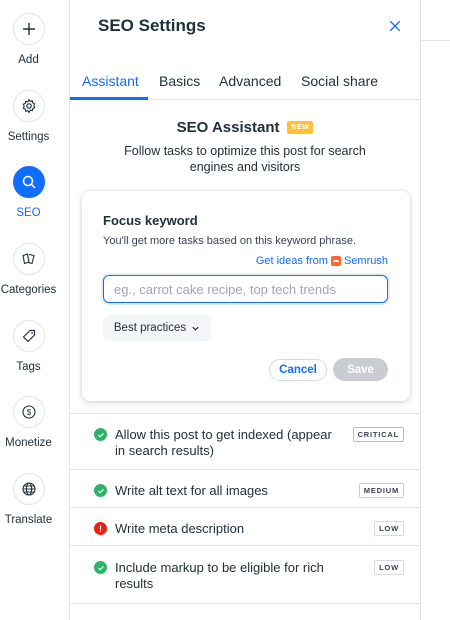  Describe the element at coordinates (335, 261) in the screenshot. I see `semrush-icon` at that location.